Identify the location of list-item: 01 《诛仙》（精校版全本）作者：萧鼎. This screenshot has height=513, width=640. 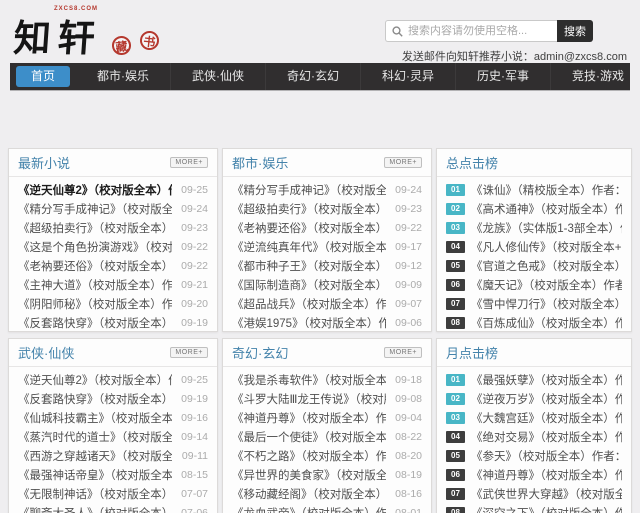
(534, 189).